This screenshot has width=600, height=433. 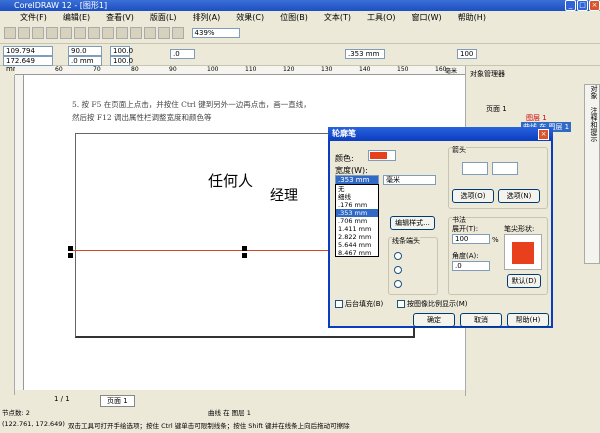 I want to click on open-icon, so click(x=24, y=33).